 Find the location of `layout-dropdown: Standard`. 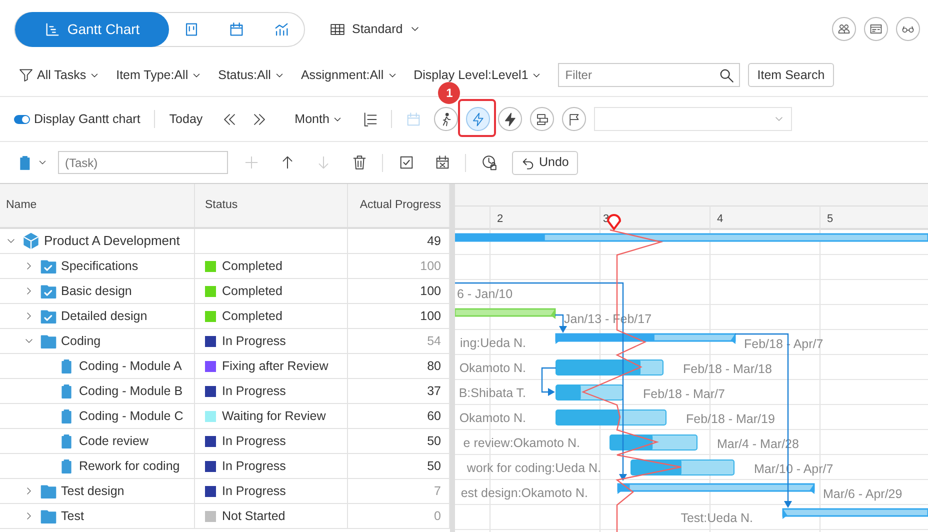

layout-dropdown: Standard is located at coordinates (375, 29).